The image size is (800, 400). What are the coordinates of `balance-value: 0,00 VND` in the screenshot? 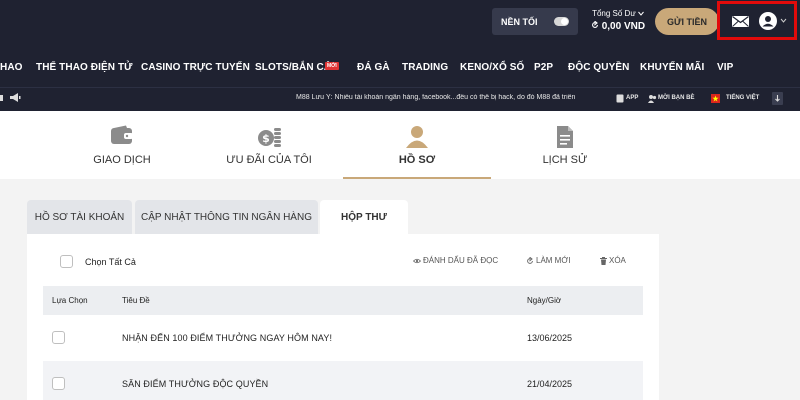 It's located at (618, 26).